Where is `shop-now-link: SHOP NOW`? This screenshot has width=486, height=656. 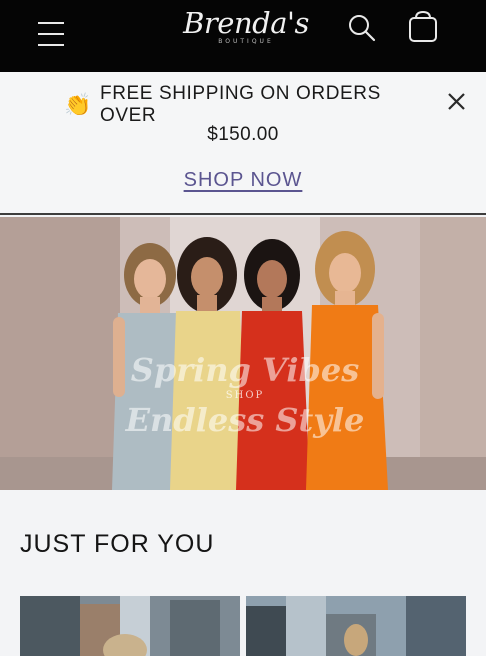
shop-now-link: SHOP NOW is located at coordinates (243, 180).